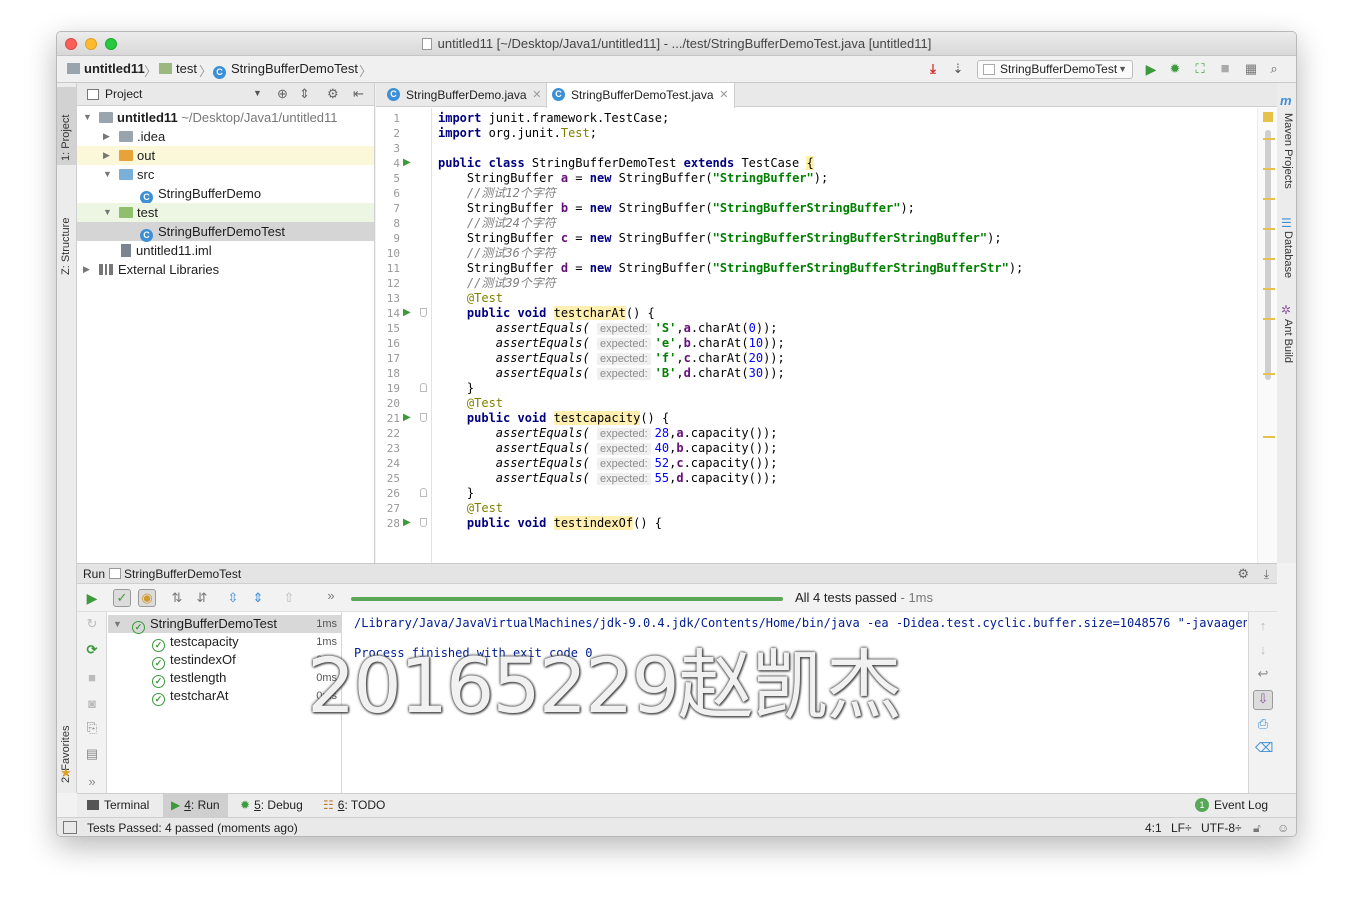 This screenshot has height=916, width=1352. What do you see at coordinates (1288, 151) in the screenshot?
I see `maven-tool-label: Maven Projects` at bounding box center [1288, 151].